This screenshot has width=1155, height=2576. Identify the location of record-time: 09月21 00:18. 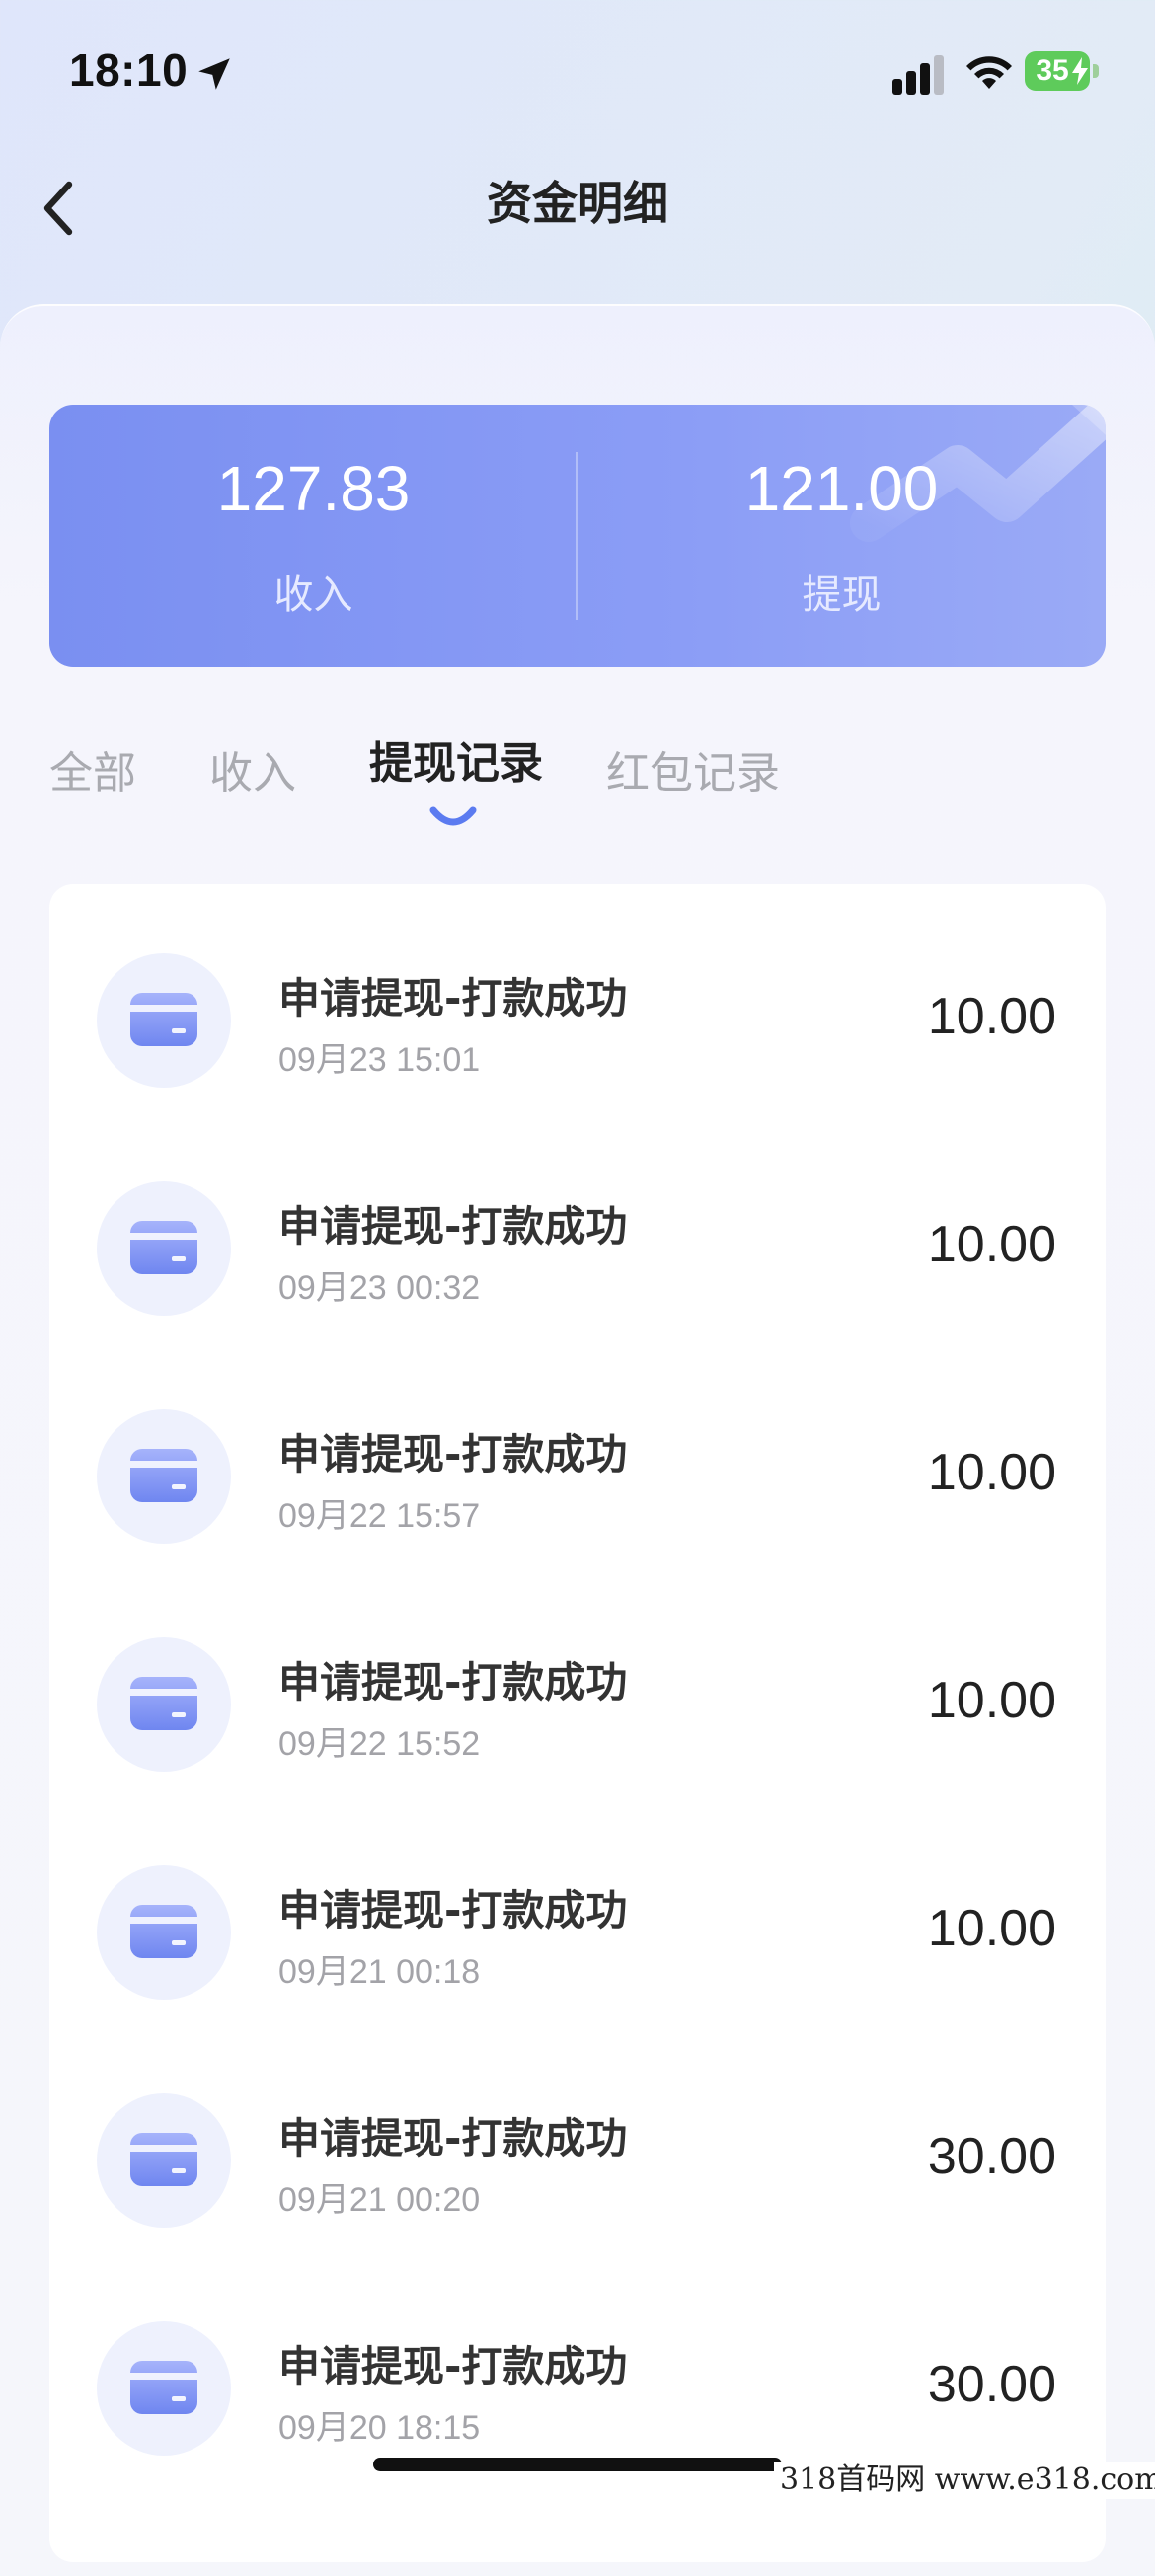
(379, 1972).